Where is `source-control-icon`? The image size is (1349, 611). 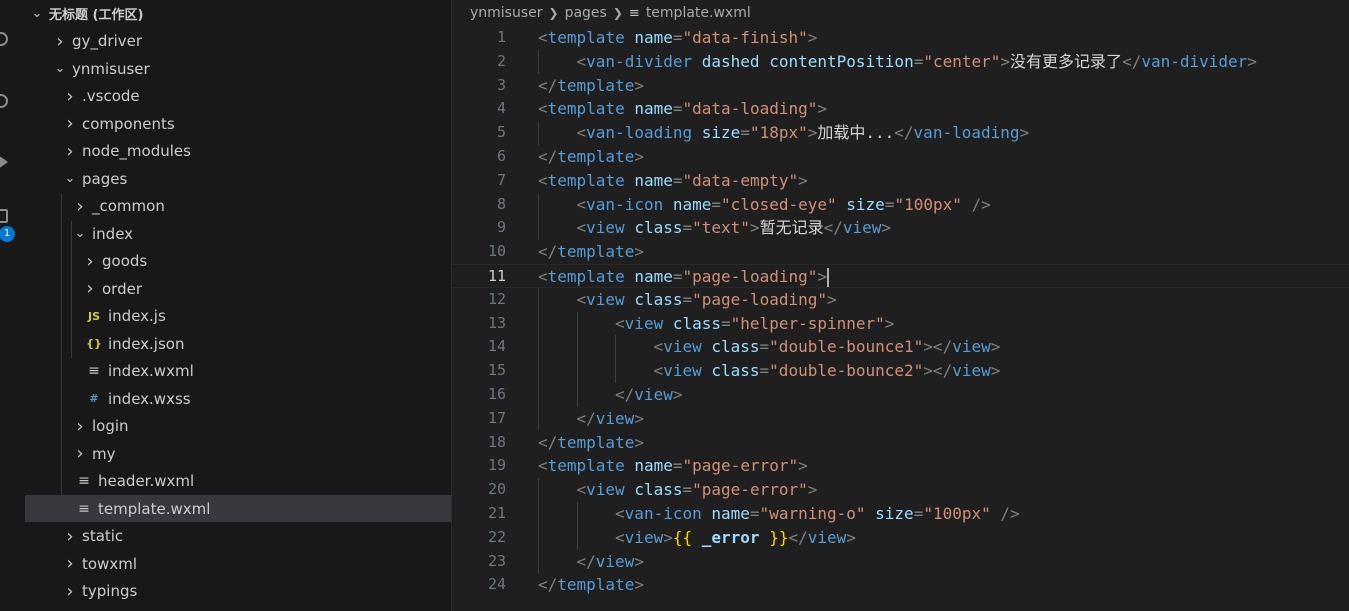 source-control-icon is located at coordinates (4, 101).